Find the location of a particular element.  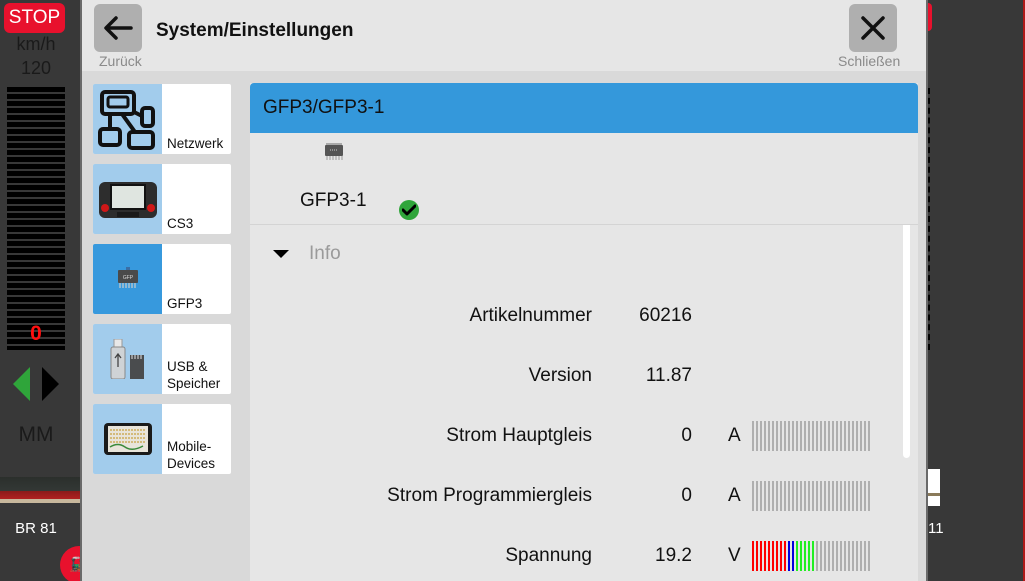

row-value: 11.87 is located at coordinates (668, 375).